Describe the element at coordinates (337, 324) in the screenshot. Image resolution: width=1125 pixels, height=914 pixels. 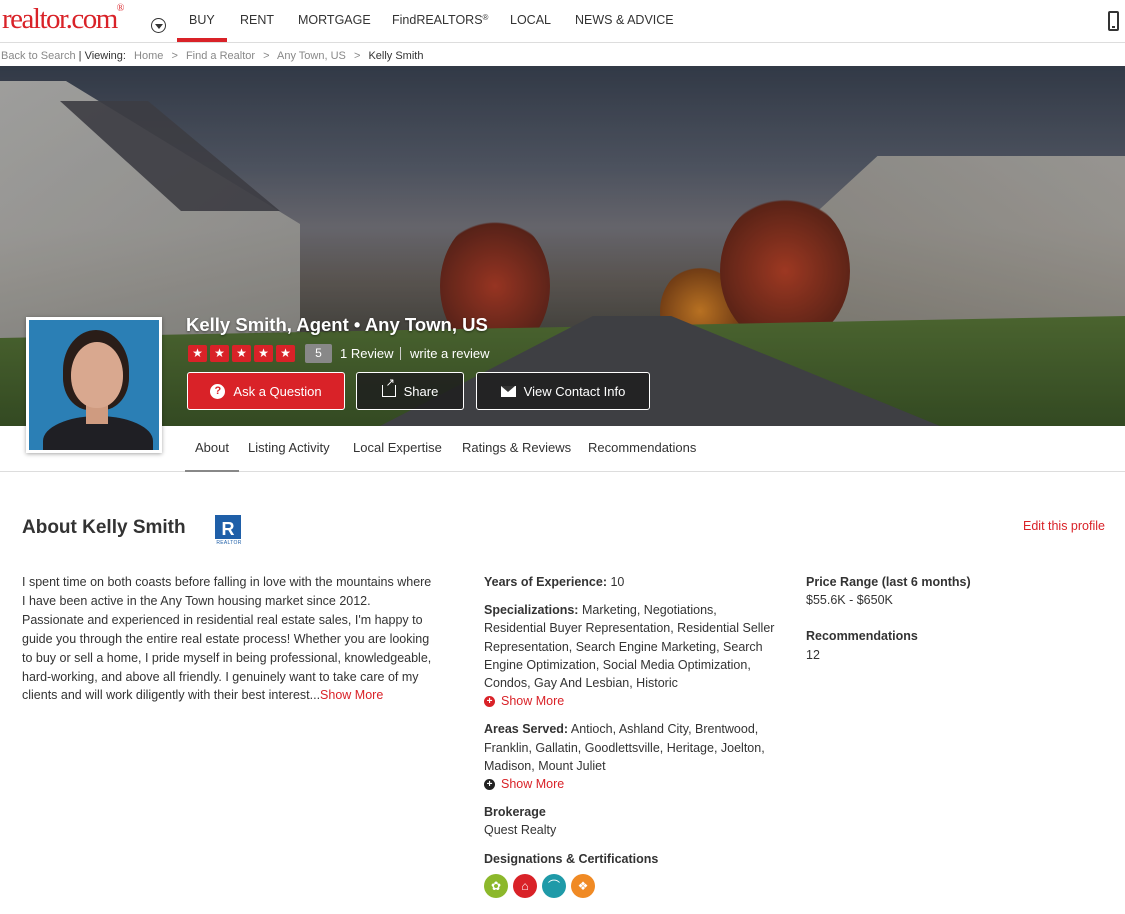
I see `agent-title: Kelly Smith, Agent • Any Town, US` at that location.